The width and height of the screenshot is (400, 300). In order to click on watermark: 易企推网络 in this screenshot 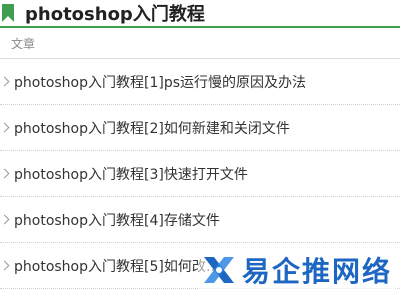, I will do `click(296, 270)`.